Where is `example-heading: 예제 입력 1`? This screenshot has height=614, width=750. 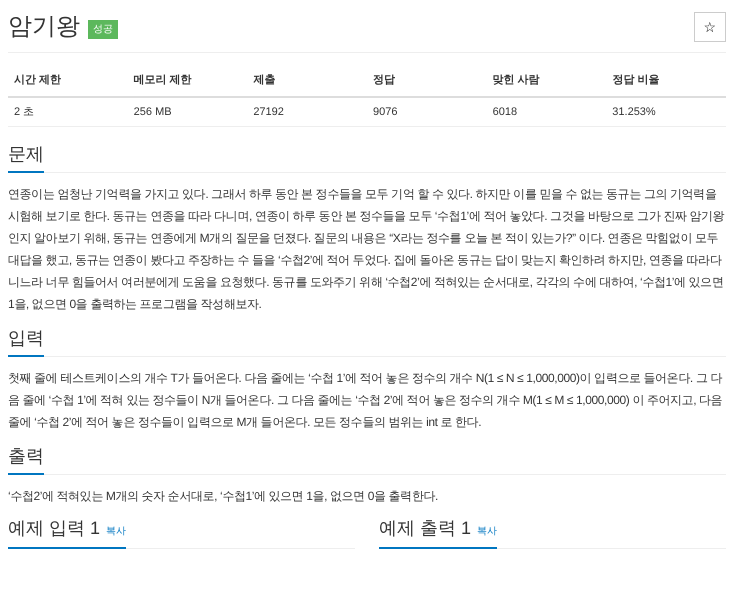
example-heading: 예제 입력 1 is located at coordinates (54, 528).